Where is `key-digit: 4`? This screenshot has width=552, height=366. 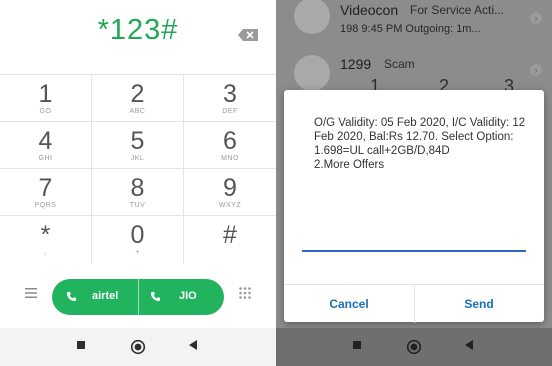 key-digit: 4 is located at coordinates (45, 141).